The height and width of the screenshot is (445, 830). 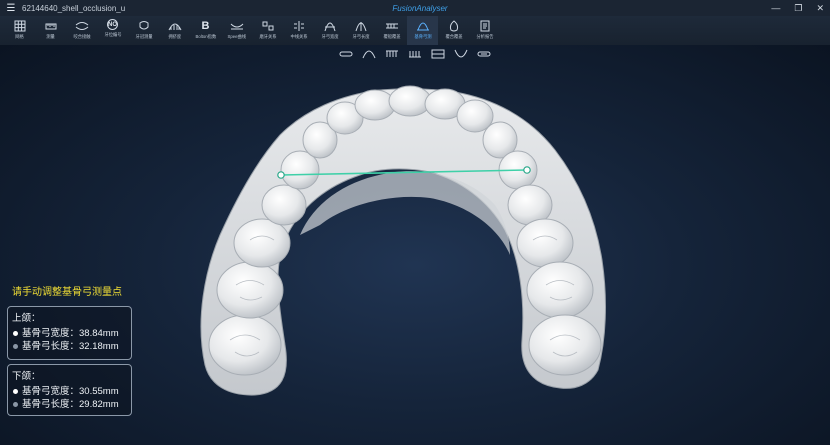 I want to click on tool-label: 磨牙关系, so click(x=267, y=36).